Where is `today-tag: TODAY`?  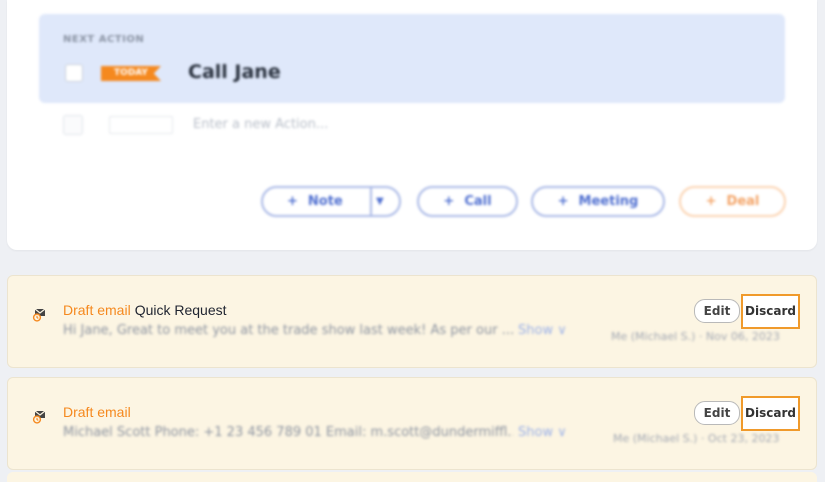
today-tag: TODAY is located at coordinates (131, 73).